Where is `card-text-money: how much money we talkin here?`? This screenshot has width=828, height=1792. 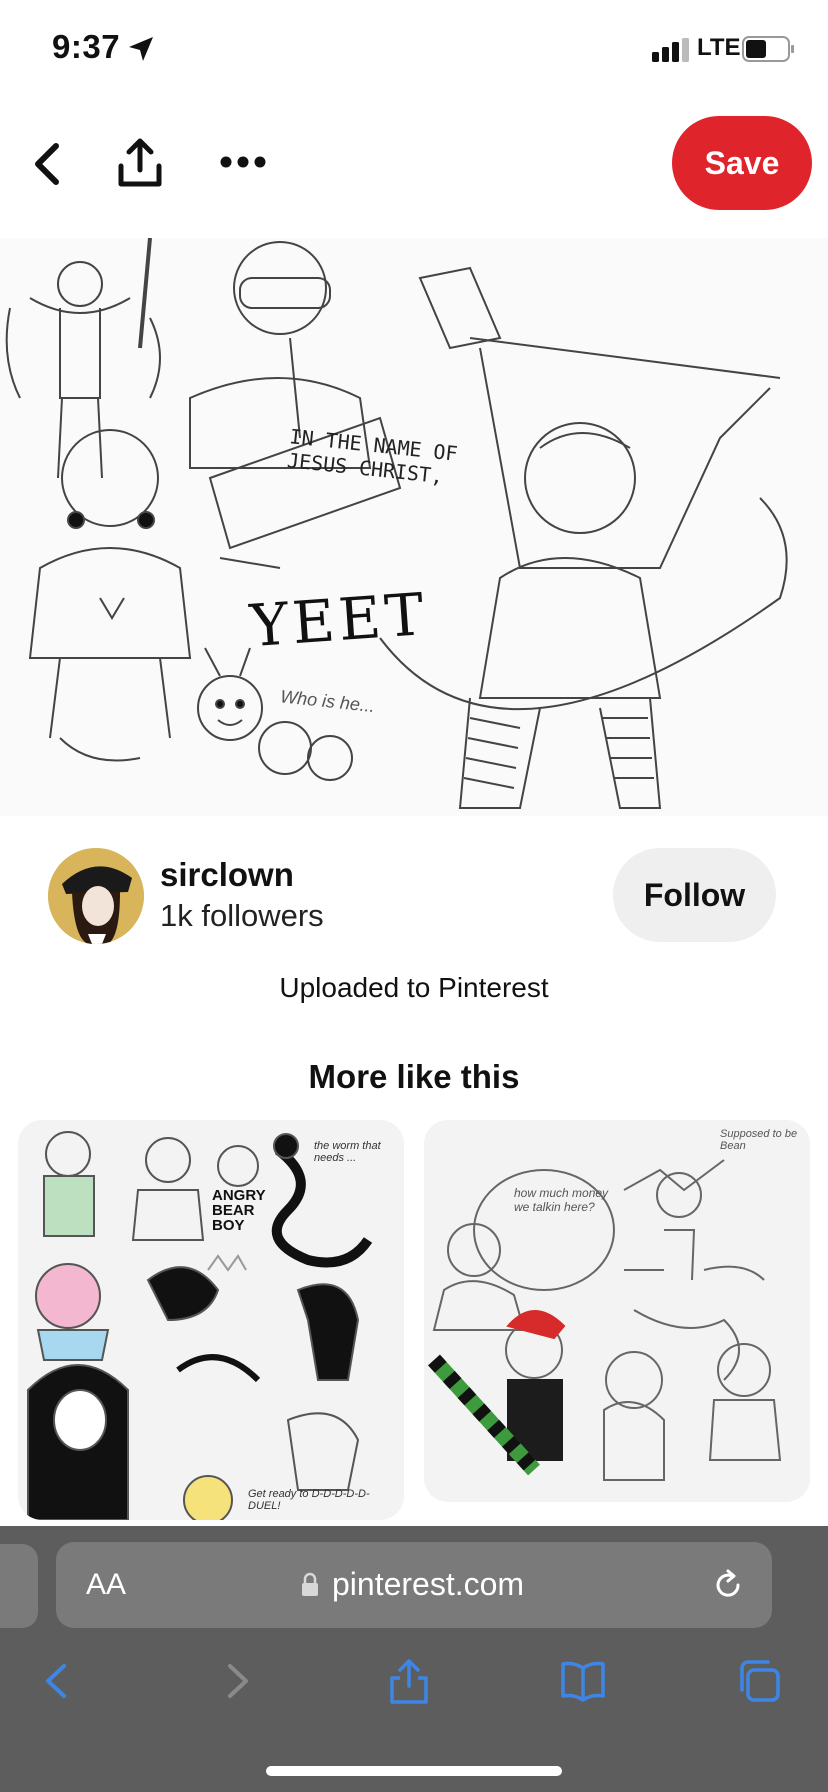 card-text-money: how much money we talkin here? is located at coordinates (561, 1200).